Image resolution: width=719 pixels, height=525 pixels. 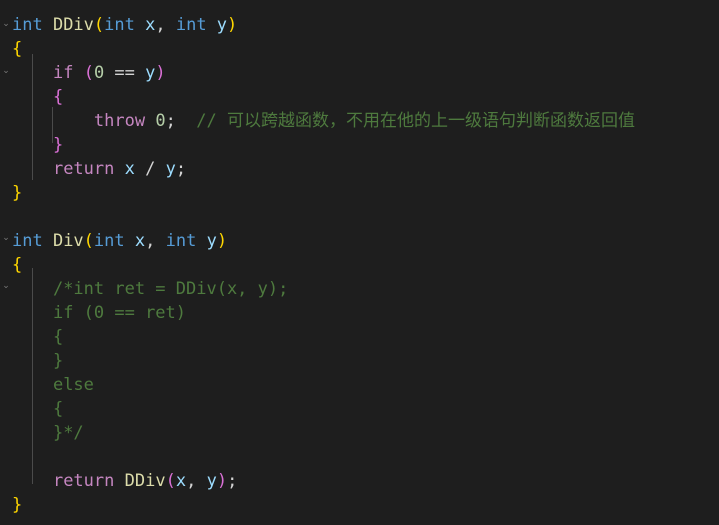 I want to click on code-line-div-signature: int Div(int x, int y), so click(x=119, y=242).